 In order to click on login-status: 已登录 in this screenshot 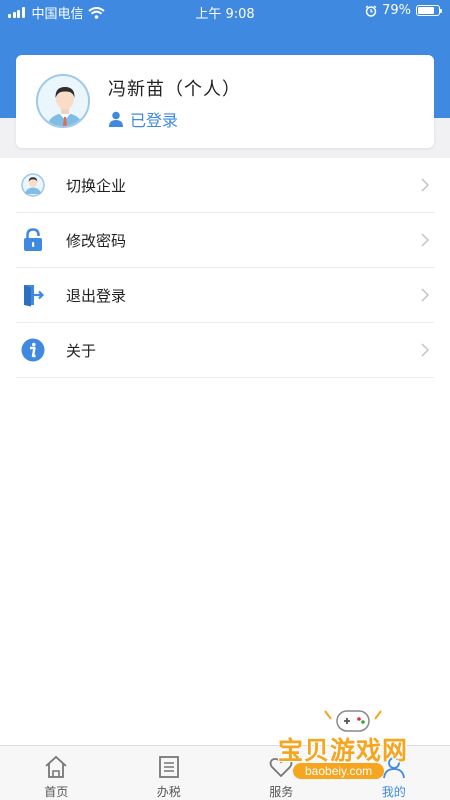, I will do `click(143, 119)`.